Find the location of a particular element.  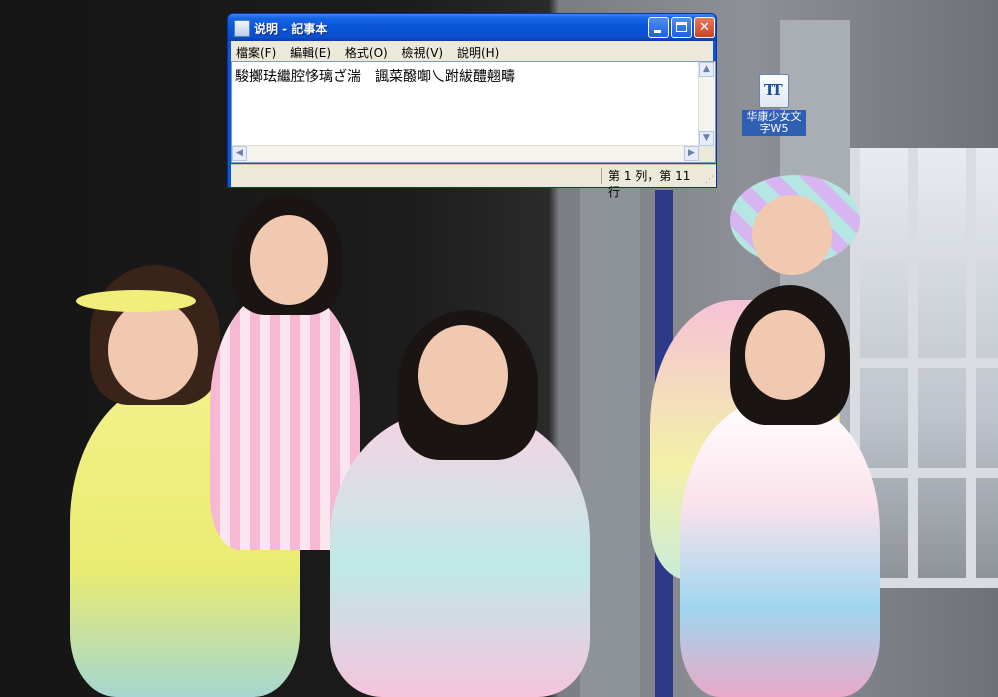

scrollbar-corner is located at coordinates (707, 154).